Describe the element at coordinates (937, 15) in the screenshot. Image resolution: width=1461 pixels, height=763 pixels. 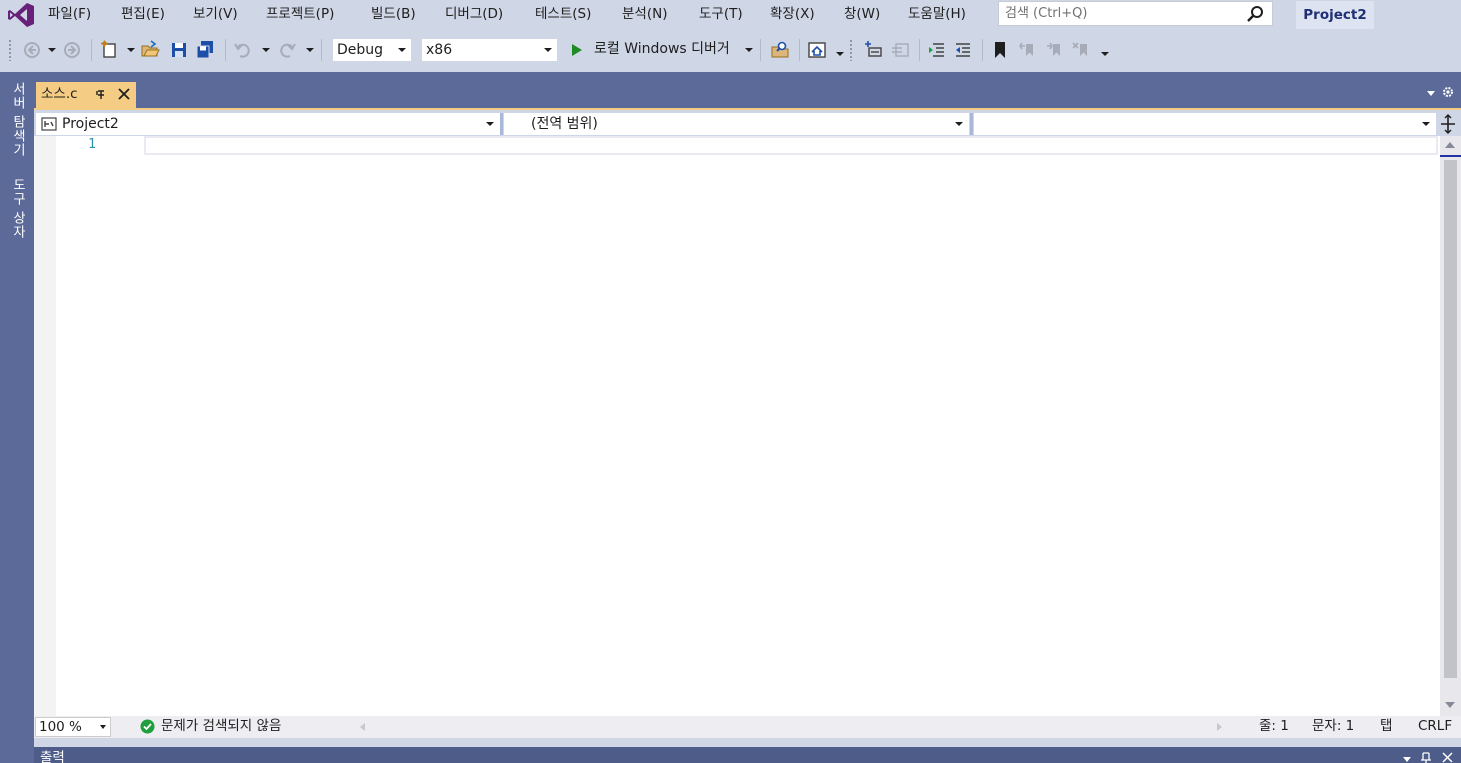
I see `menu-help: 도움말(H)` at that location.